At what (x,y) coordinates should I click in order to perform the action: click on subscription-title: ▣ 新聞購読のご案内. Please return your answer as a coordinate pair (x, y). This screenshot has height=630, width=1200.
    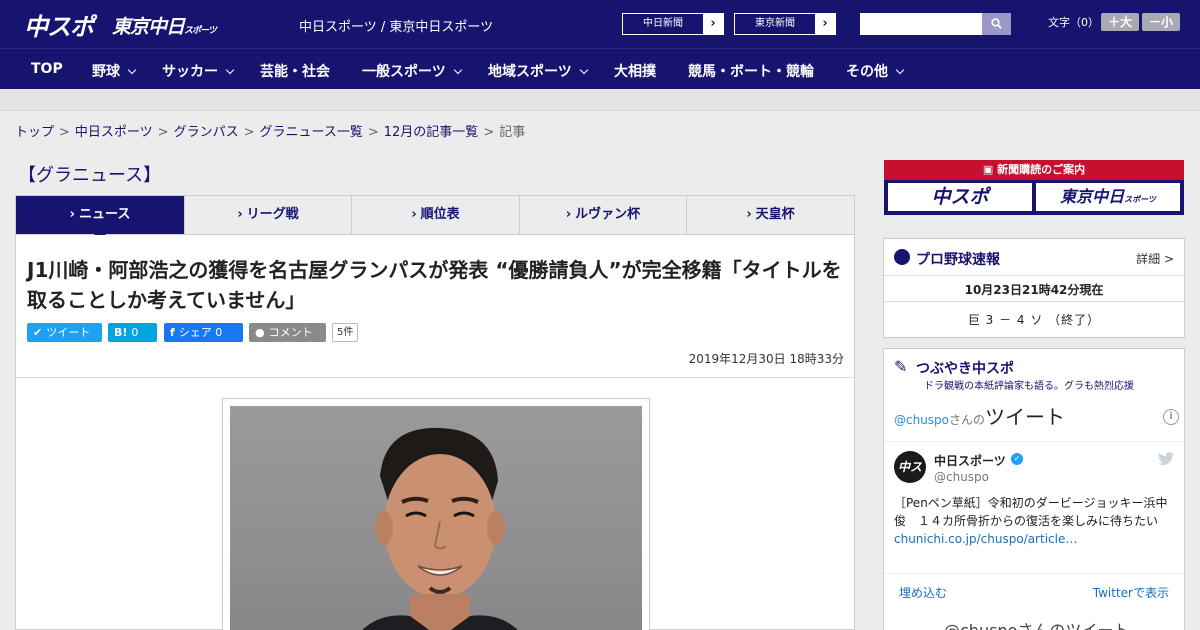
    Looking at the image, I should click on (1034, 170).